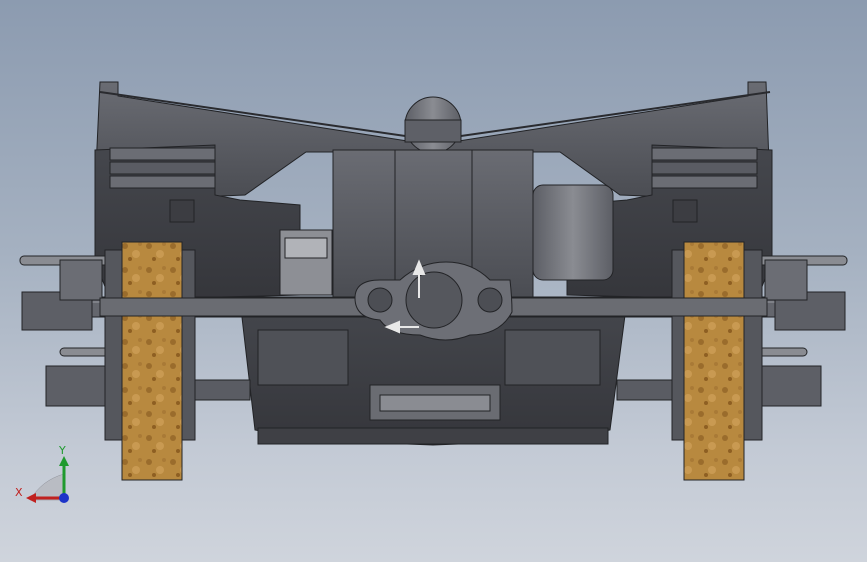  What do you see at coordinates (490, 300) in the screenshot?
I see `plate-hole-right` at bounding box center [490, 300].